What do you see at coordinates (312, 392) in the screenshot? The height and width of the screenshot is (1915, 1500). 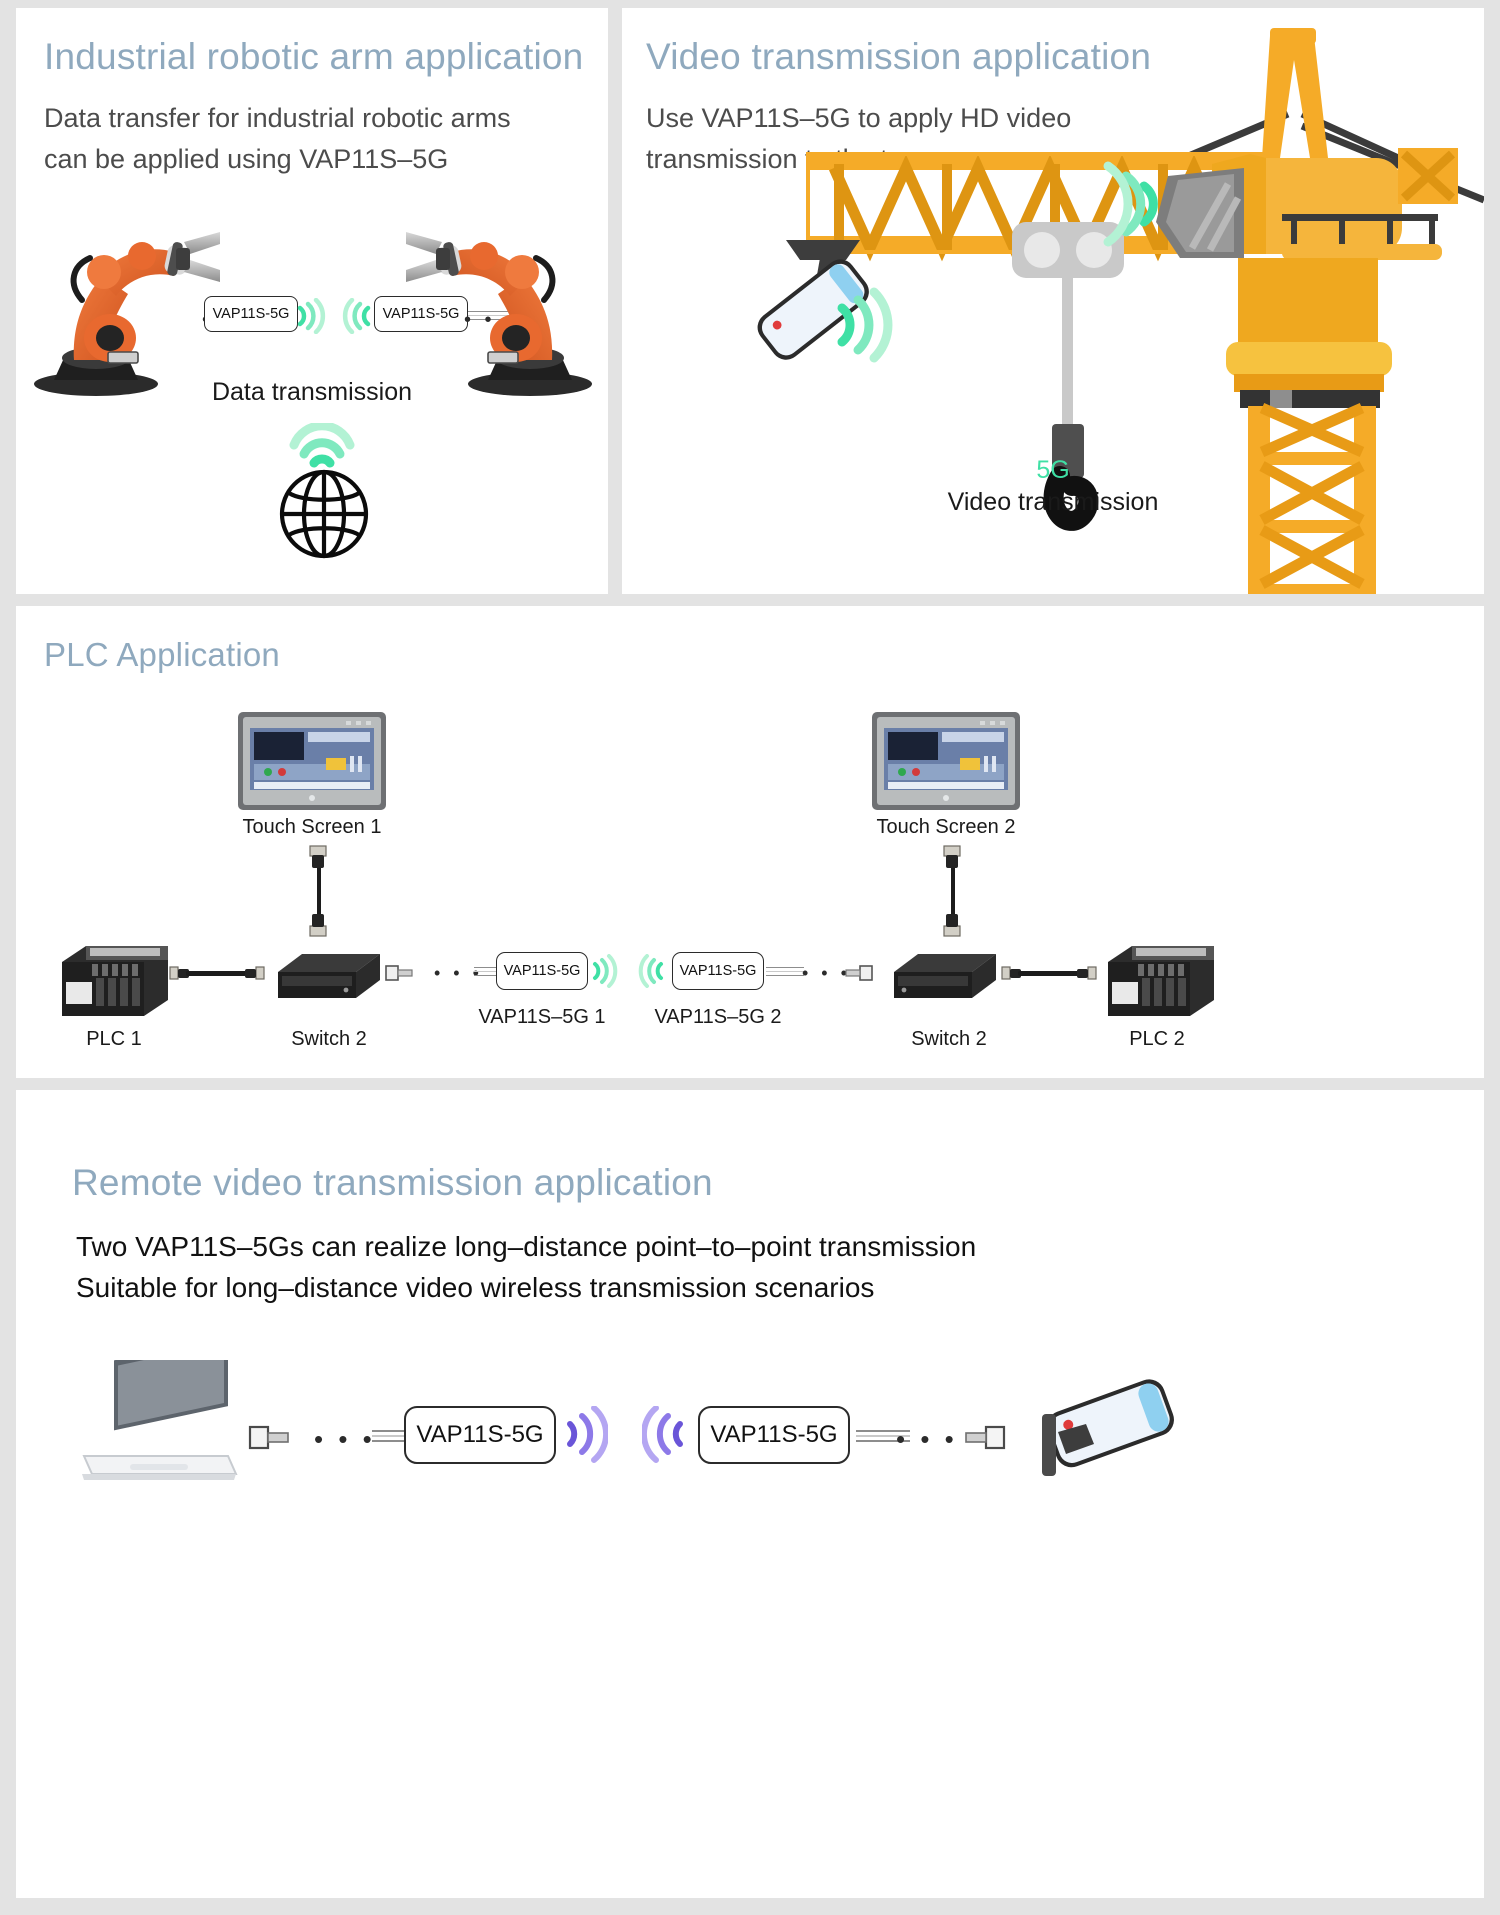 I see `data-transmission-caption: Data transmission` at bounding box center [312, 392].